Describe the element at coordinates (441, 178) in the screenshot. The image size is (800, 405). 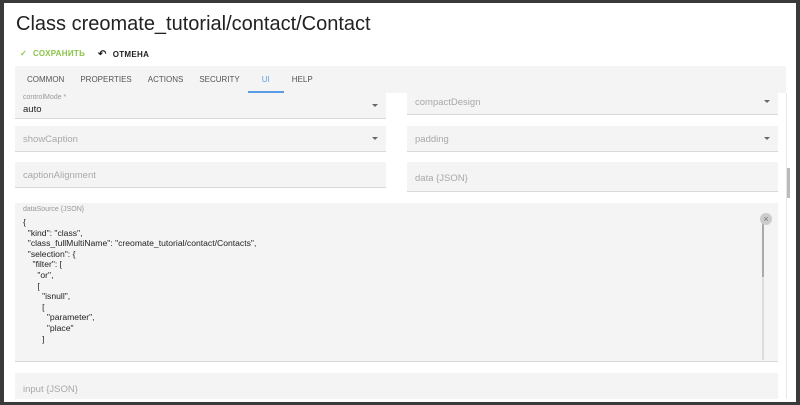
I see `data-json-placeholder: data {JSON}` at that location.